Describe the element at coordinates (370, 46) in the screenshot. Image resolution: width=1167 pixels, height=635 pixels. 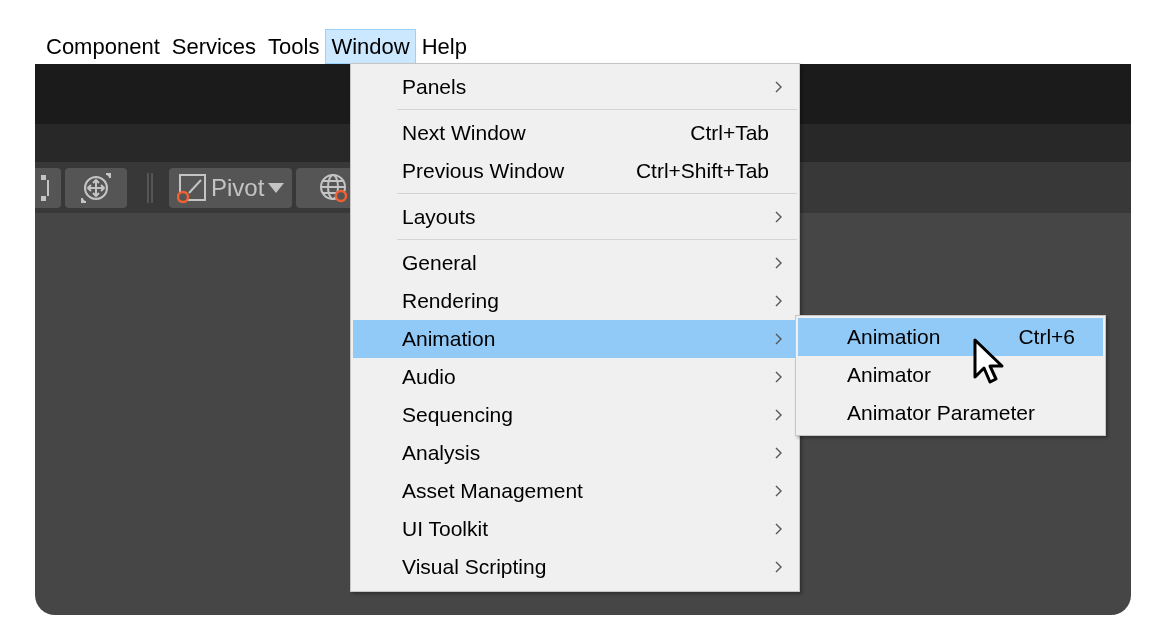
I see `menu-bar-item: Window` at that location.